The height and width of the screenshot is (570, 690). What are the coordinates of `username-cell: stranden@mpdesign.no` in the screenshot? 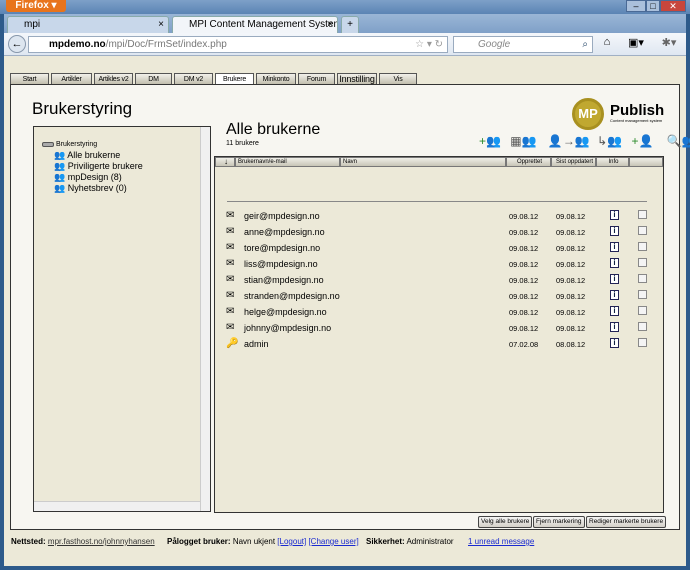 It's located at (292, 296).